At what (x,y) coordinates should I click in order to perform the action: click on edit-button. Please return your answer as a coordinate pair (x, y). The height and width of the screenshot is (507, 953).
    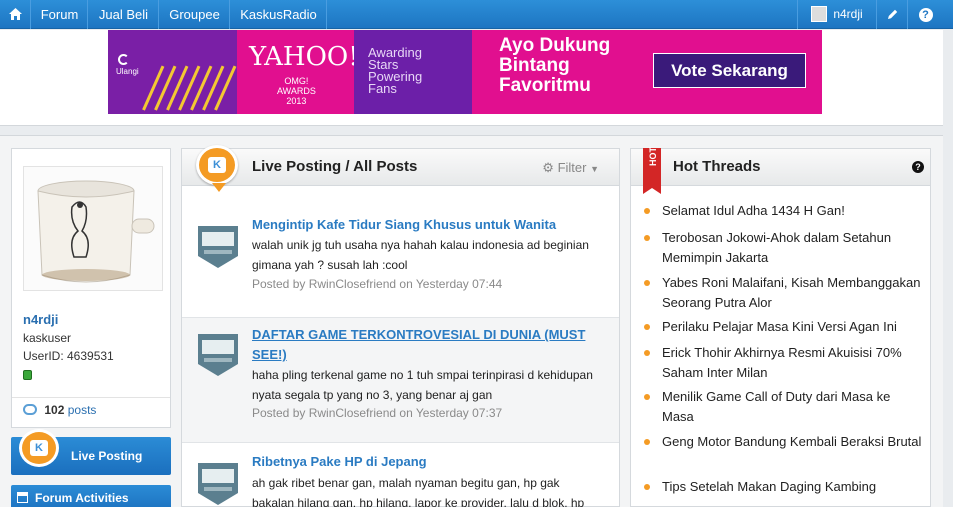
    Looking at the image, I should click on (891, 14).